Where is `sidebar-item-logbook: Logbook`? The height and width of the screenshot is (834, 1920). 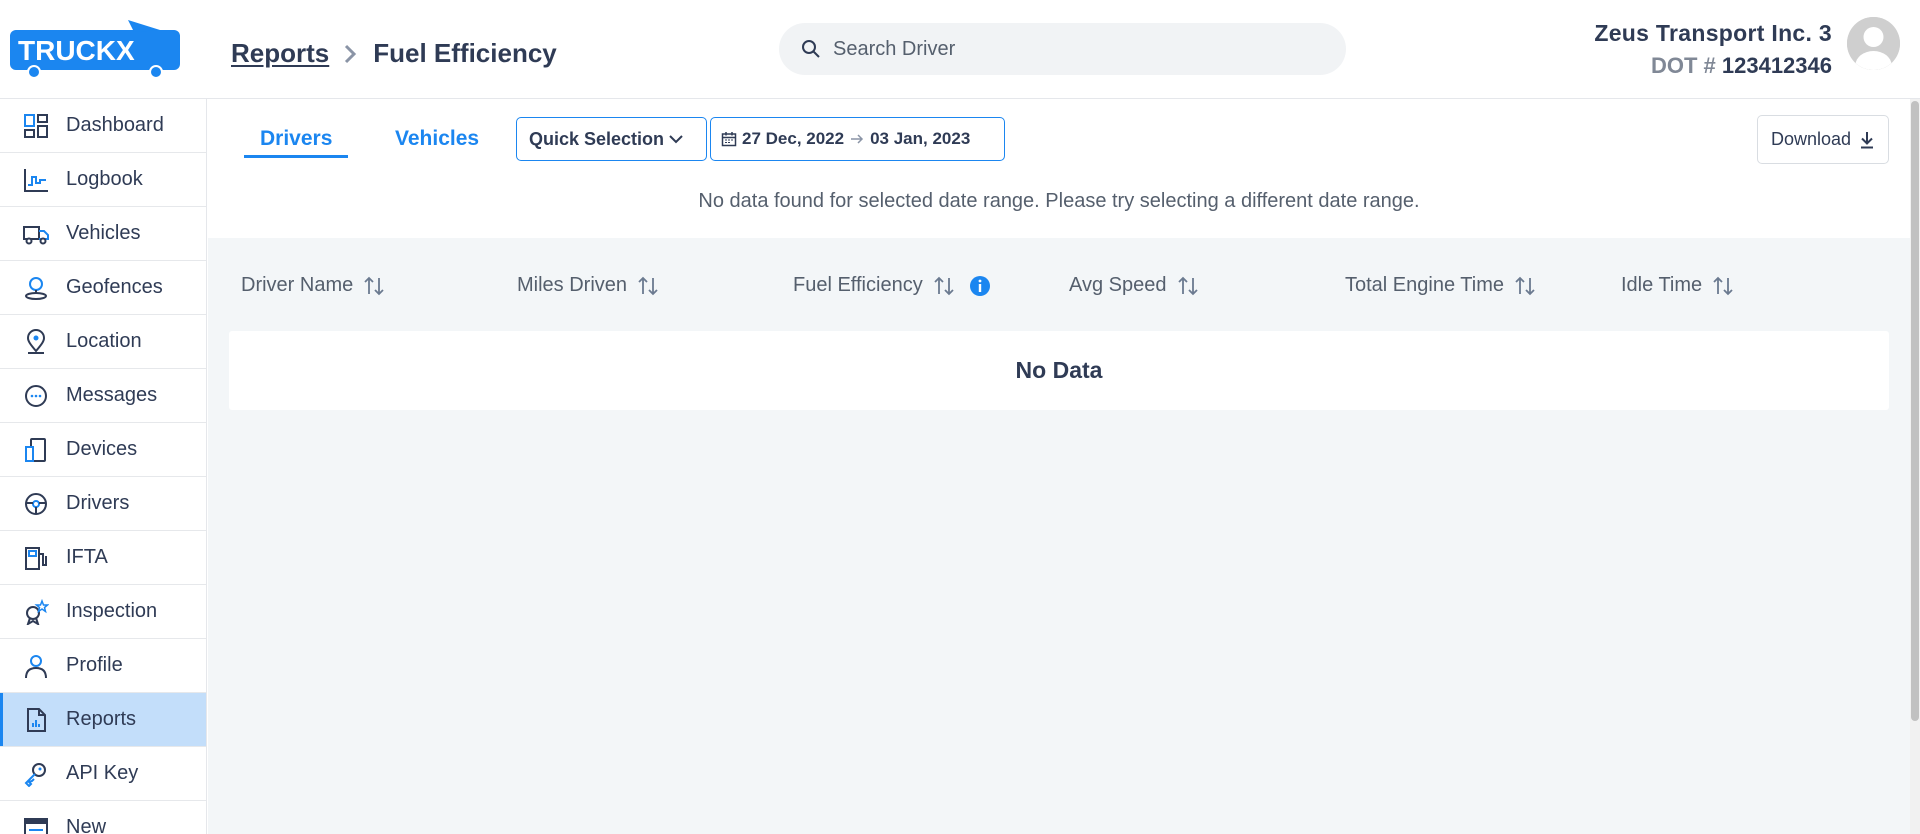 sidebar-item-logbook: Logbook is located at coordinates (103, 180).